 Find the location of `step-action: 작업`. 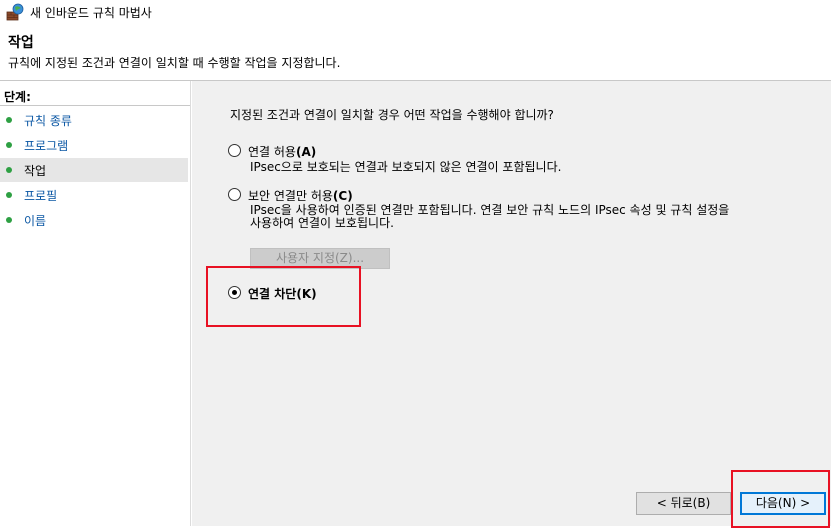

step-action: 작업 is located at coordinates (94, 170).